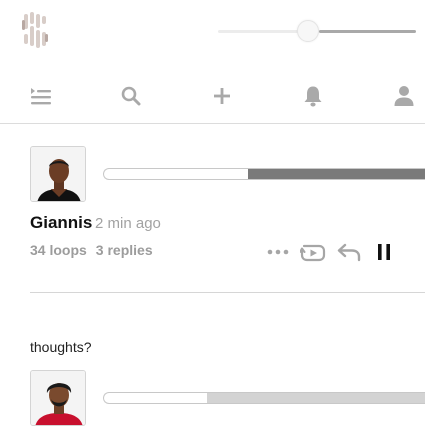 The height and width of the screenshot is (426, 425). Describe the element at coordinates (61, 223) in the screenshot. I see `post-author: Giannis` at that location.